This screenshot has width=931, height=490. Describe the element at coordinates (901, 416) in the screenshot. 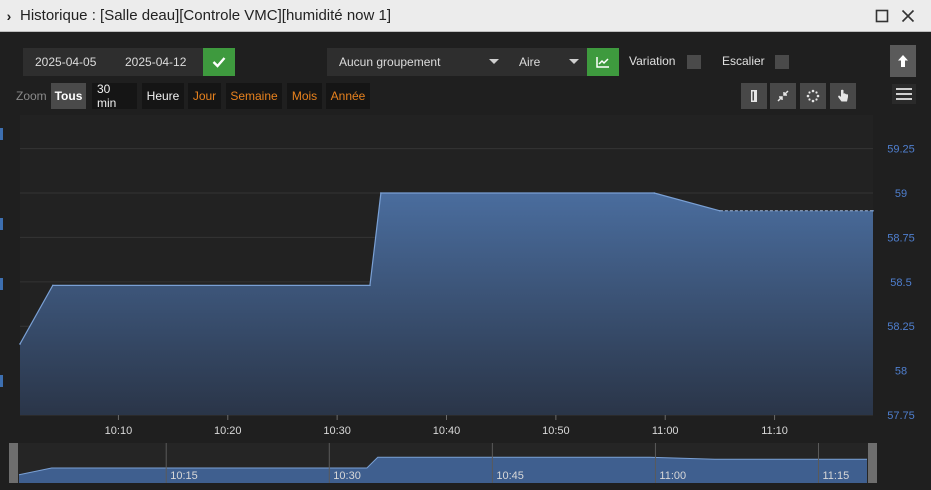

I see `y-tick-label: 57.75` at that location.